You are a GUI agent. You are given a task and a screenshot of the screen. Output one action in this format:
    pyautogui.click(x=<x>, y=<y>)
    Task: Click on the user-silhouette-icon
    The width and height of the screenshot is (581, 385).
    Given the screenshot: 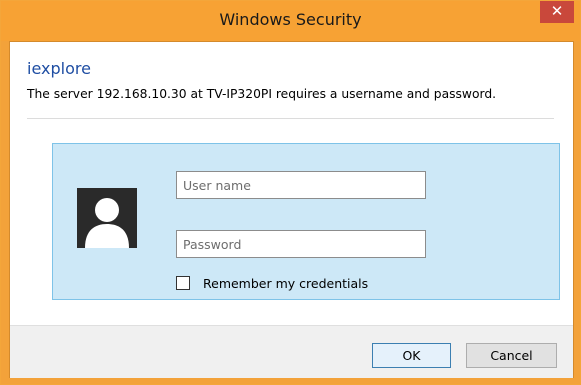 What is the action you would take?
    pyautogui.click(x=107, y=218)
    